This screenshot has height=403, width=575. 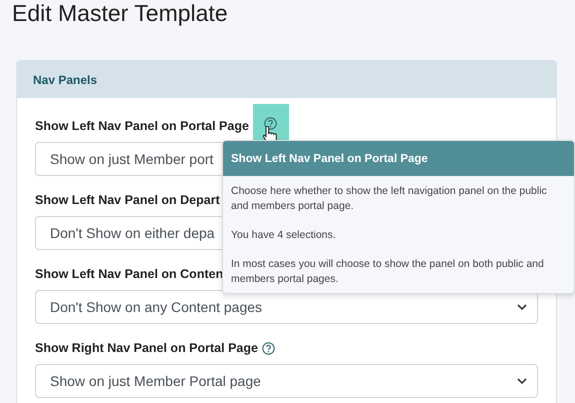 What do you see at coordinates (65, 79) in the screenshot?
I see `card-title: Nav Panels` at bounding box center [65, 79].